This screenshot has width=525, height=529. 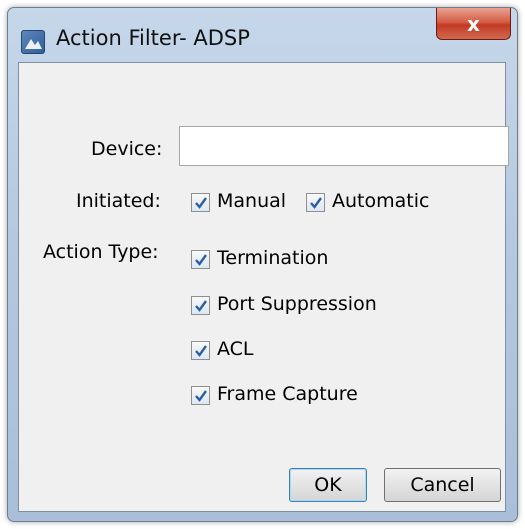 I want to click on ok-button: OK, so click(x=328, y=485).